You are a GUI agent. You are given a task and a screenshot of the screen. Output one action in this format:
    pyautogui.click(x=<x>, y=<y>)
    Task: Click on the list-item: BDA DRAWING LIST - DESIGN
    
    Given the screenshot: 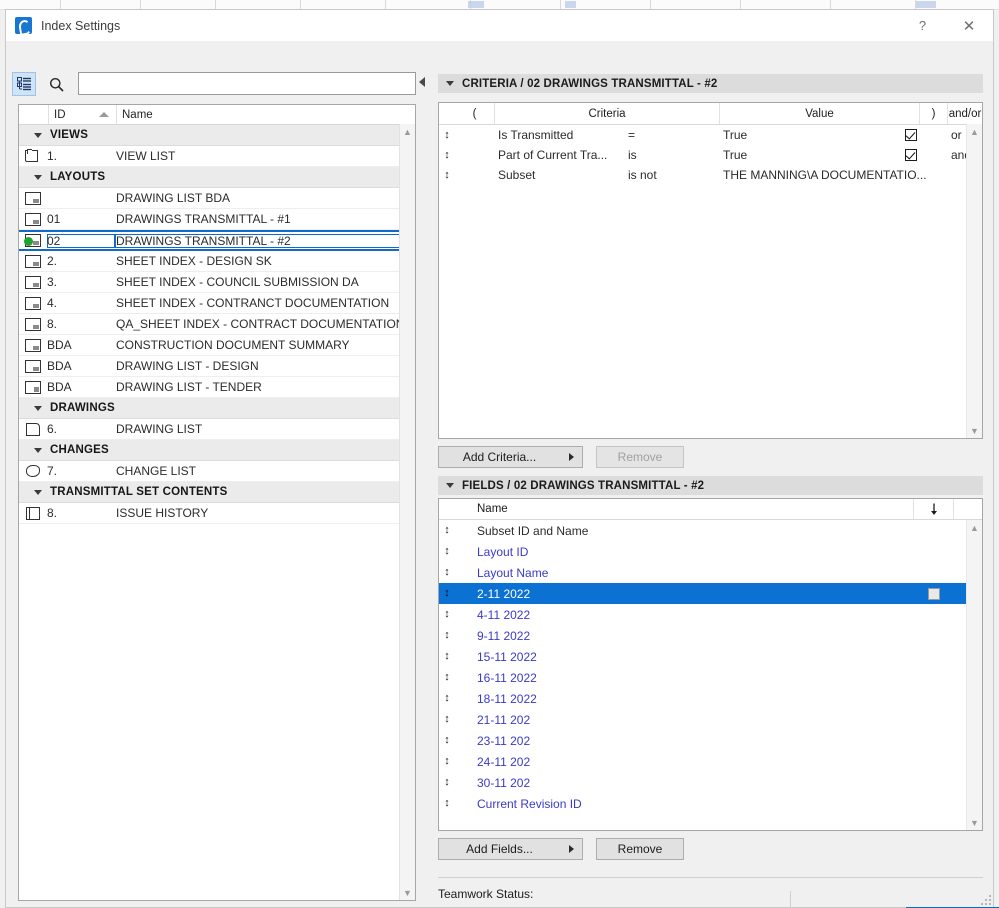 What is the action you would take?
    pyautogui.click(x=217, y=366)
    